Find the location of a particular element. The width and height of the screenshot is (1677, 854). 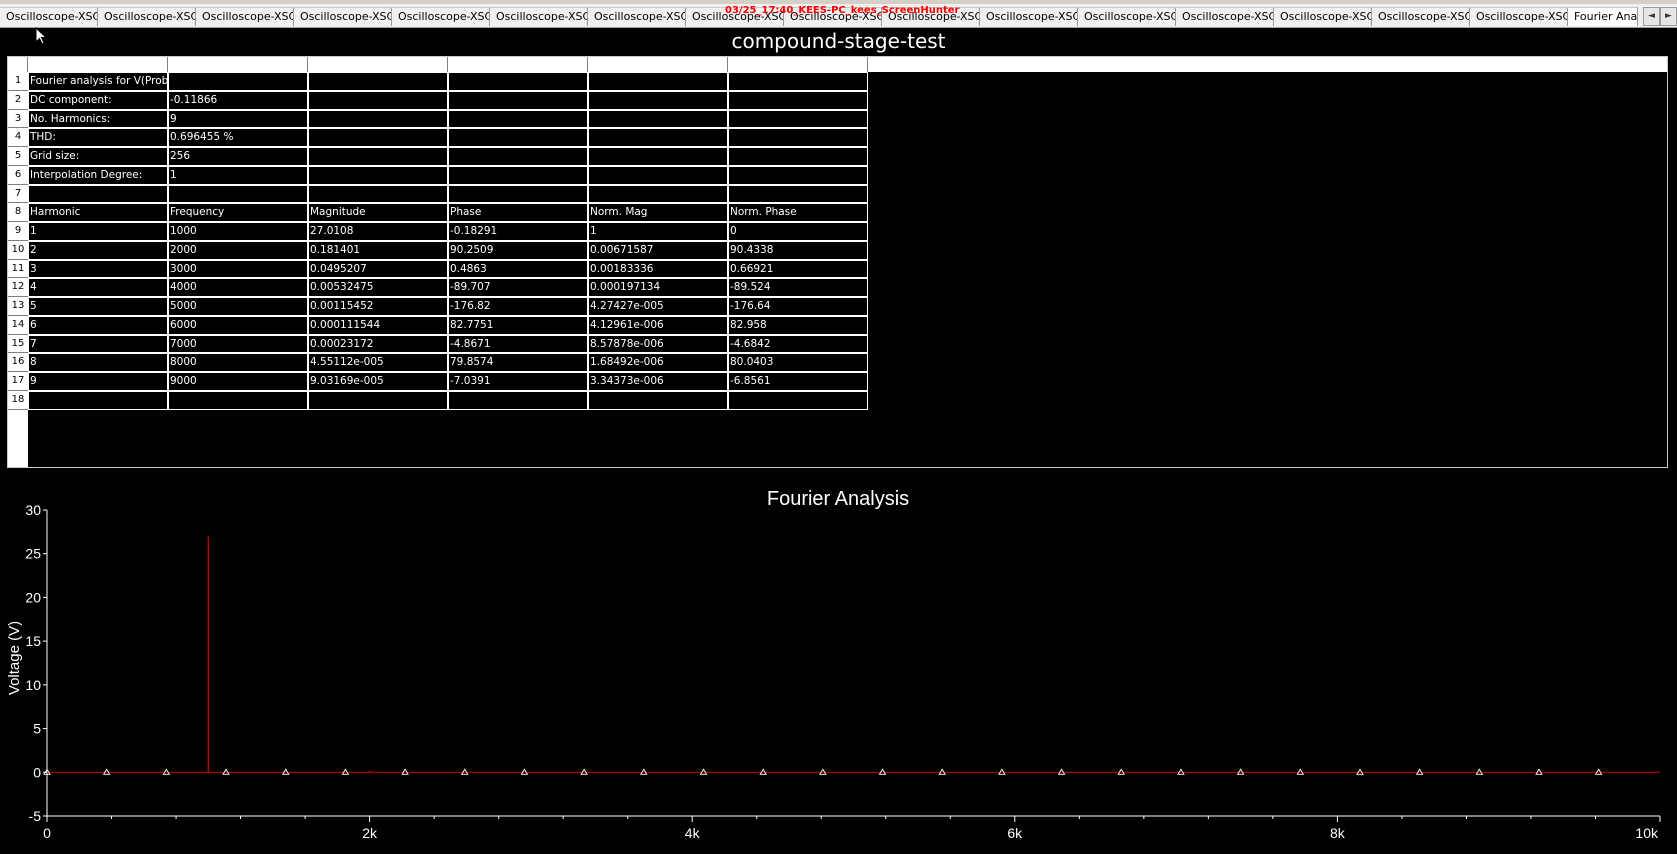

row-number: 3 is located at coordinates (18, 119).